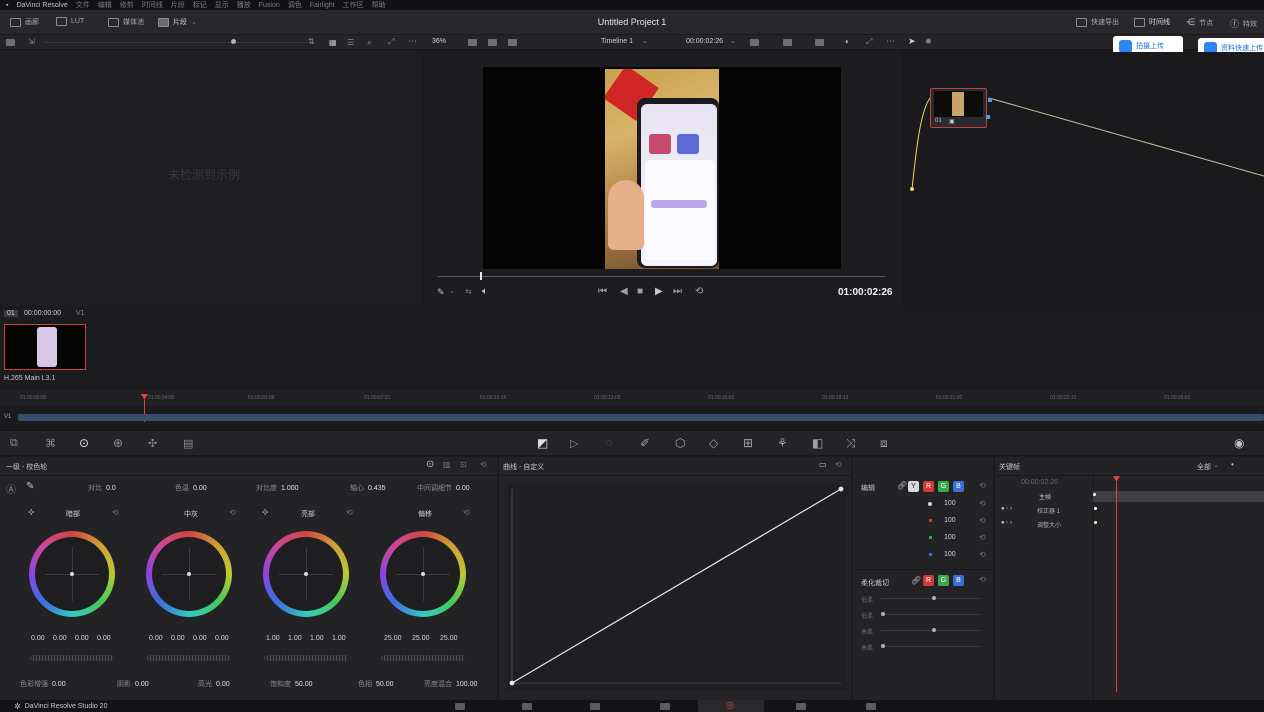  Describe the element at coordinates (466, 684) in the screenshot. I see `param-value: 100.00` at that location.